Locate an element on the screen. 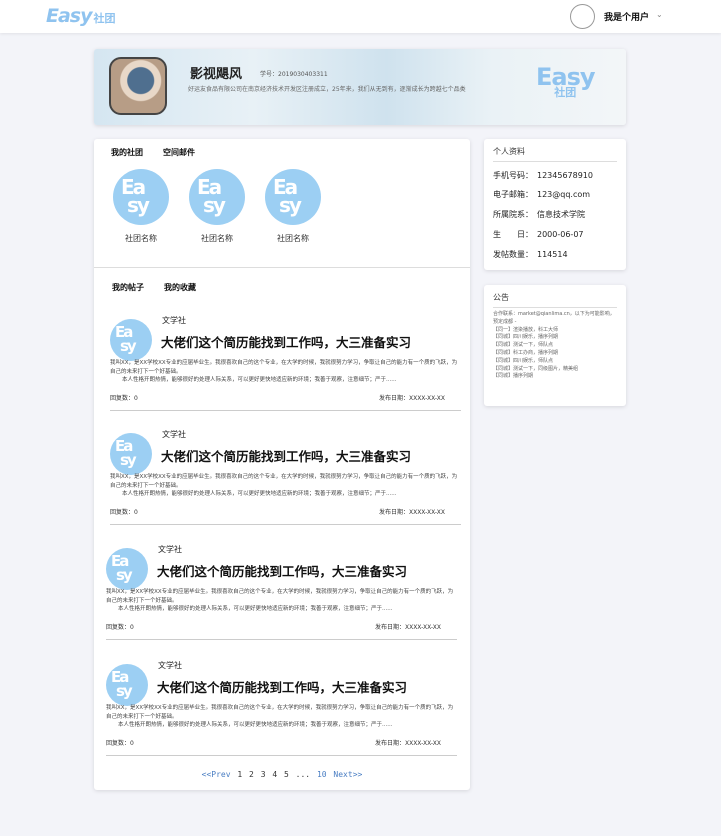  pager-page-last: 10 is located at coordinates (322, 774).